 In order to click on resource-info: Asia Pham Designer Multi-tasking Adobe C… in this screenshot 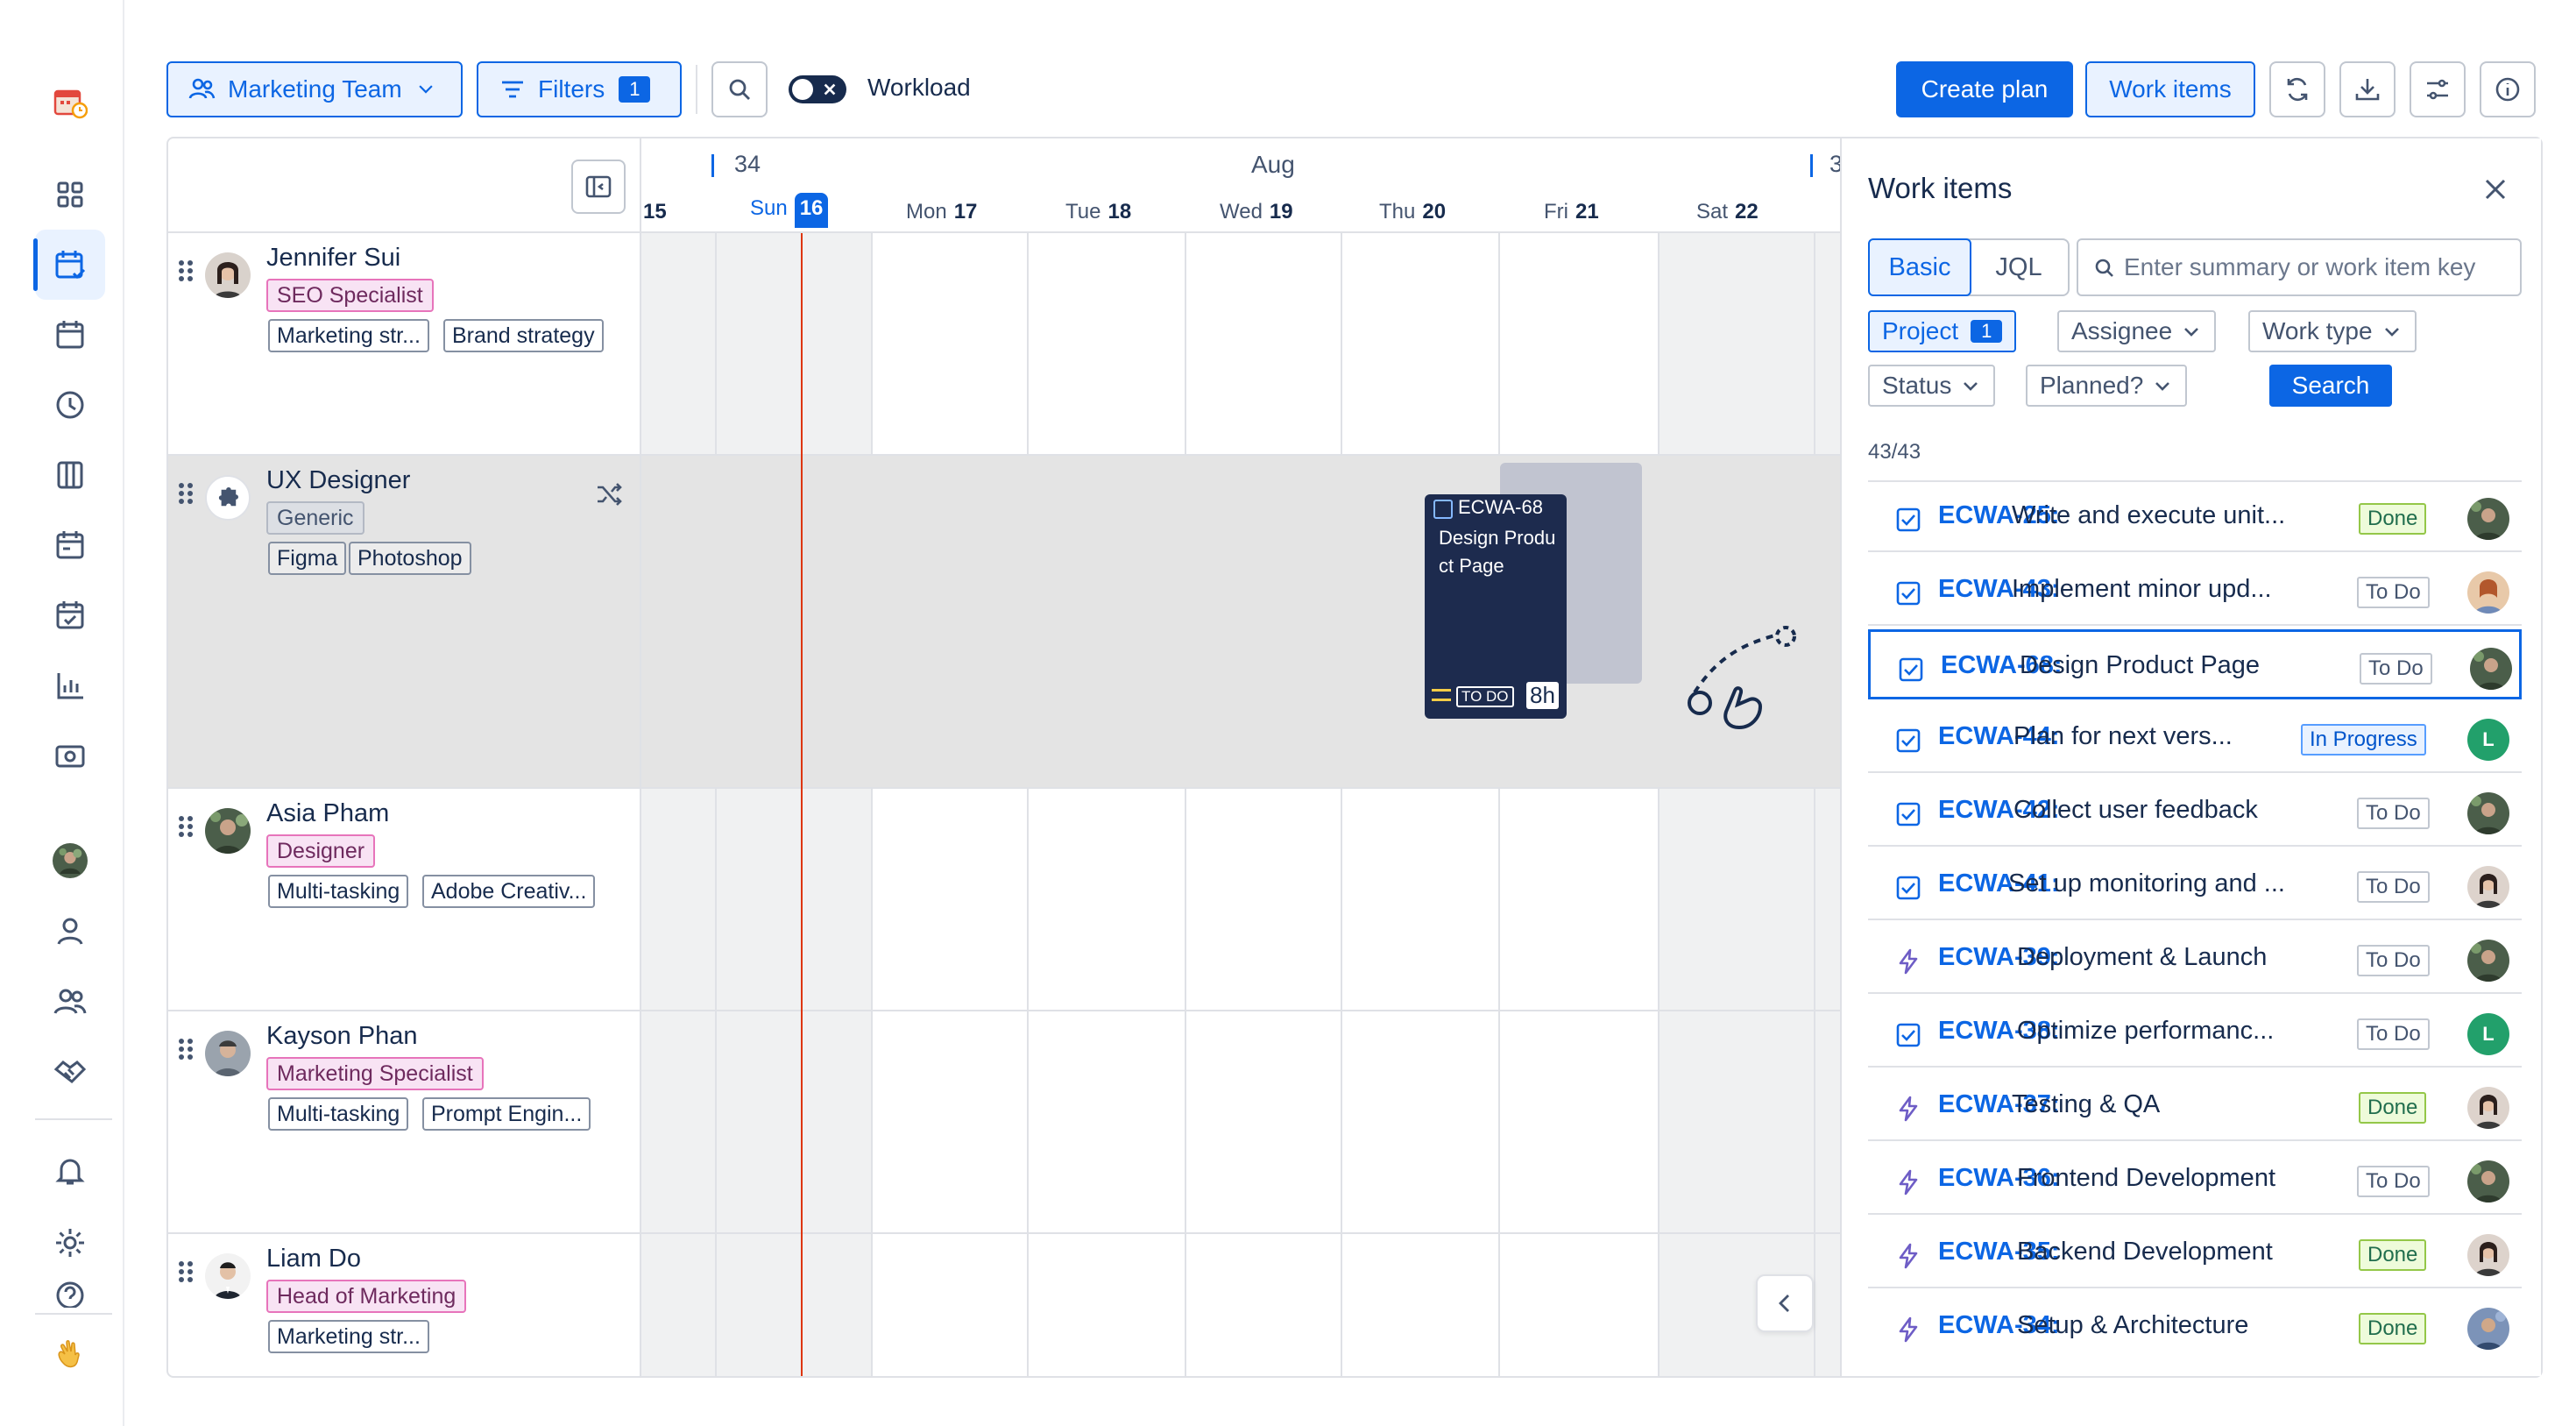, I will do `click(404, 899)`.